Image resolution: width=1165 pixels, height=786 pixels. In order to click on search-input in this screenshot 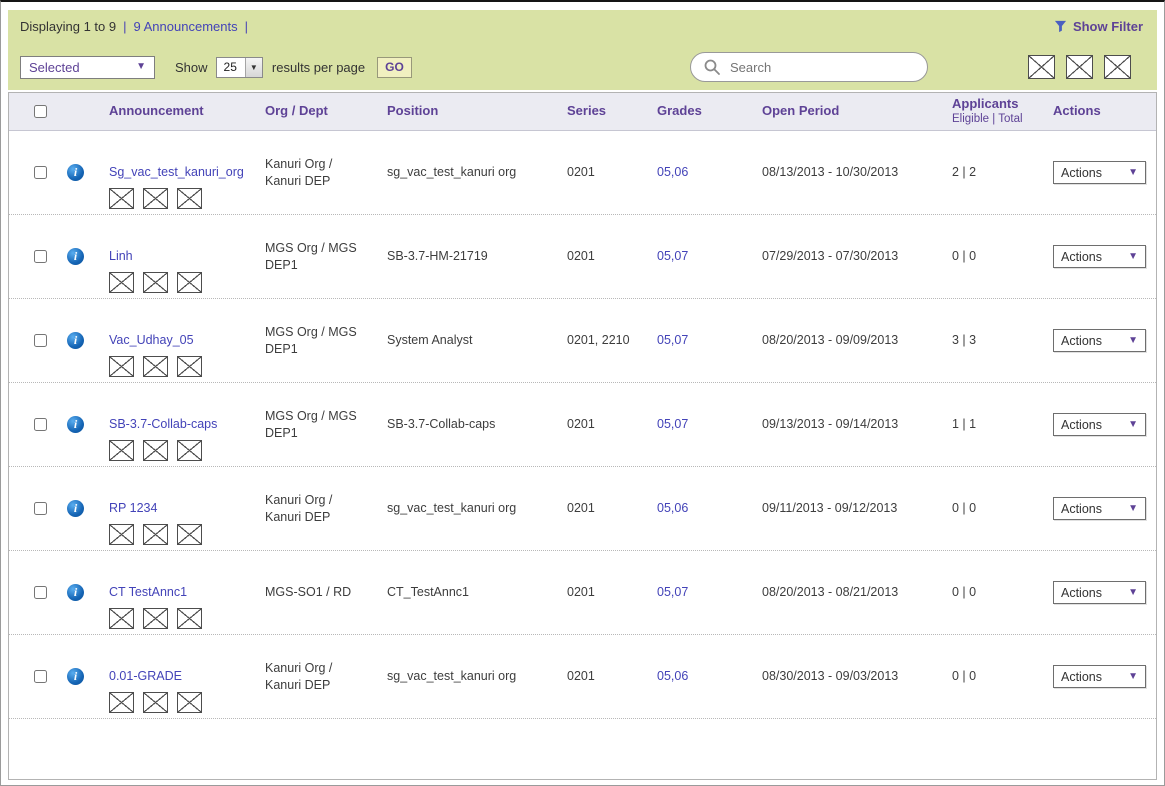, I will do `click(825, 67)`.